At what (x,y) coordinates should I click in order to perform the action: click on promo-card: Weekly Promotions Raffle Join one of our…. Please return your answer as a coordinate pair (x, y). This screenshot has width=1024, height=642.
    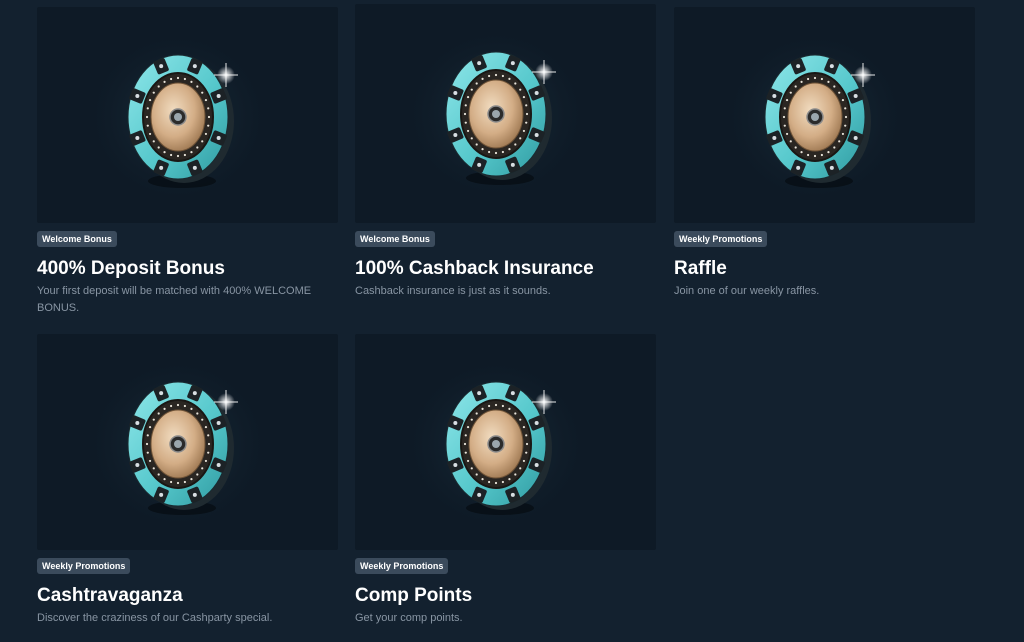
    Looking at the image, I should click on (824, 153).